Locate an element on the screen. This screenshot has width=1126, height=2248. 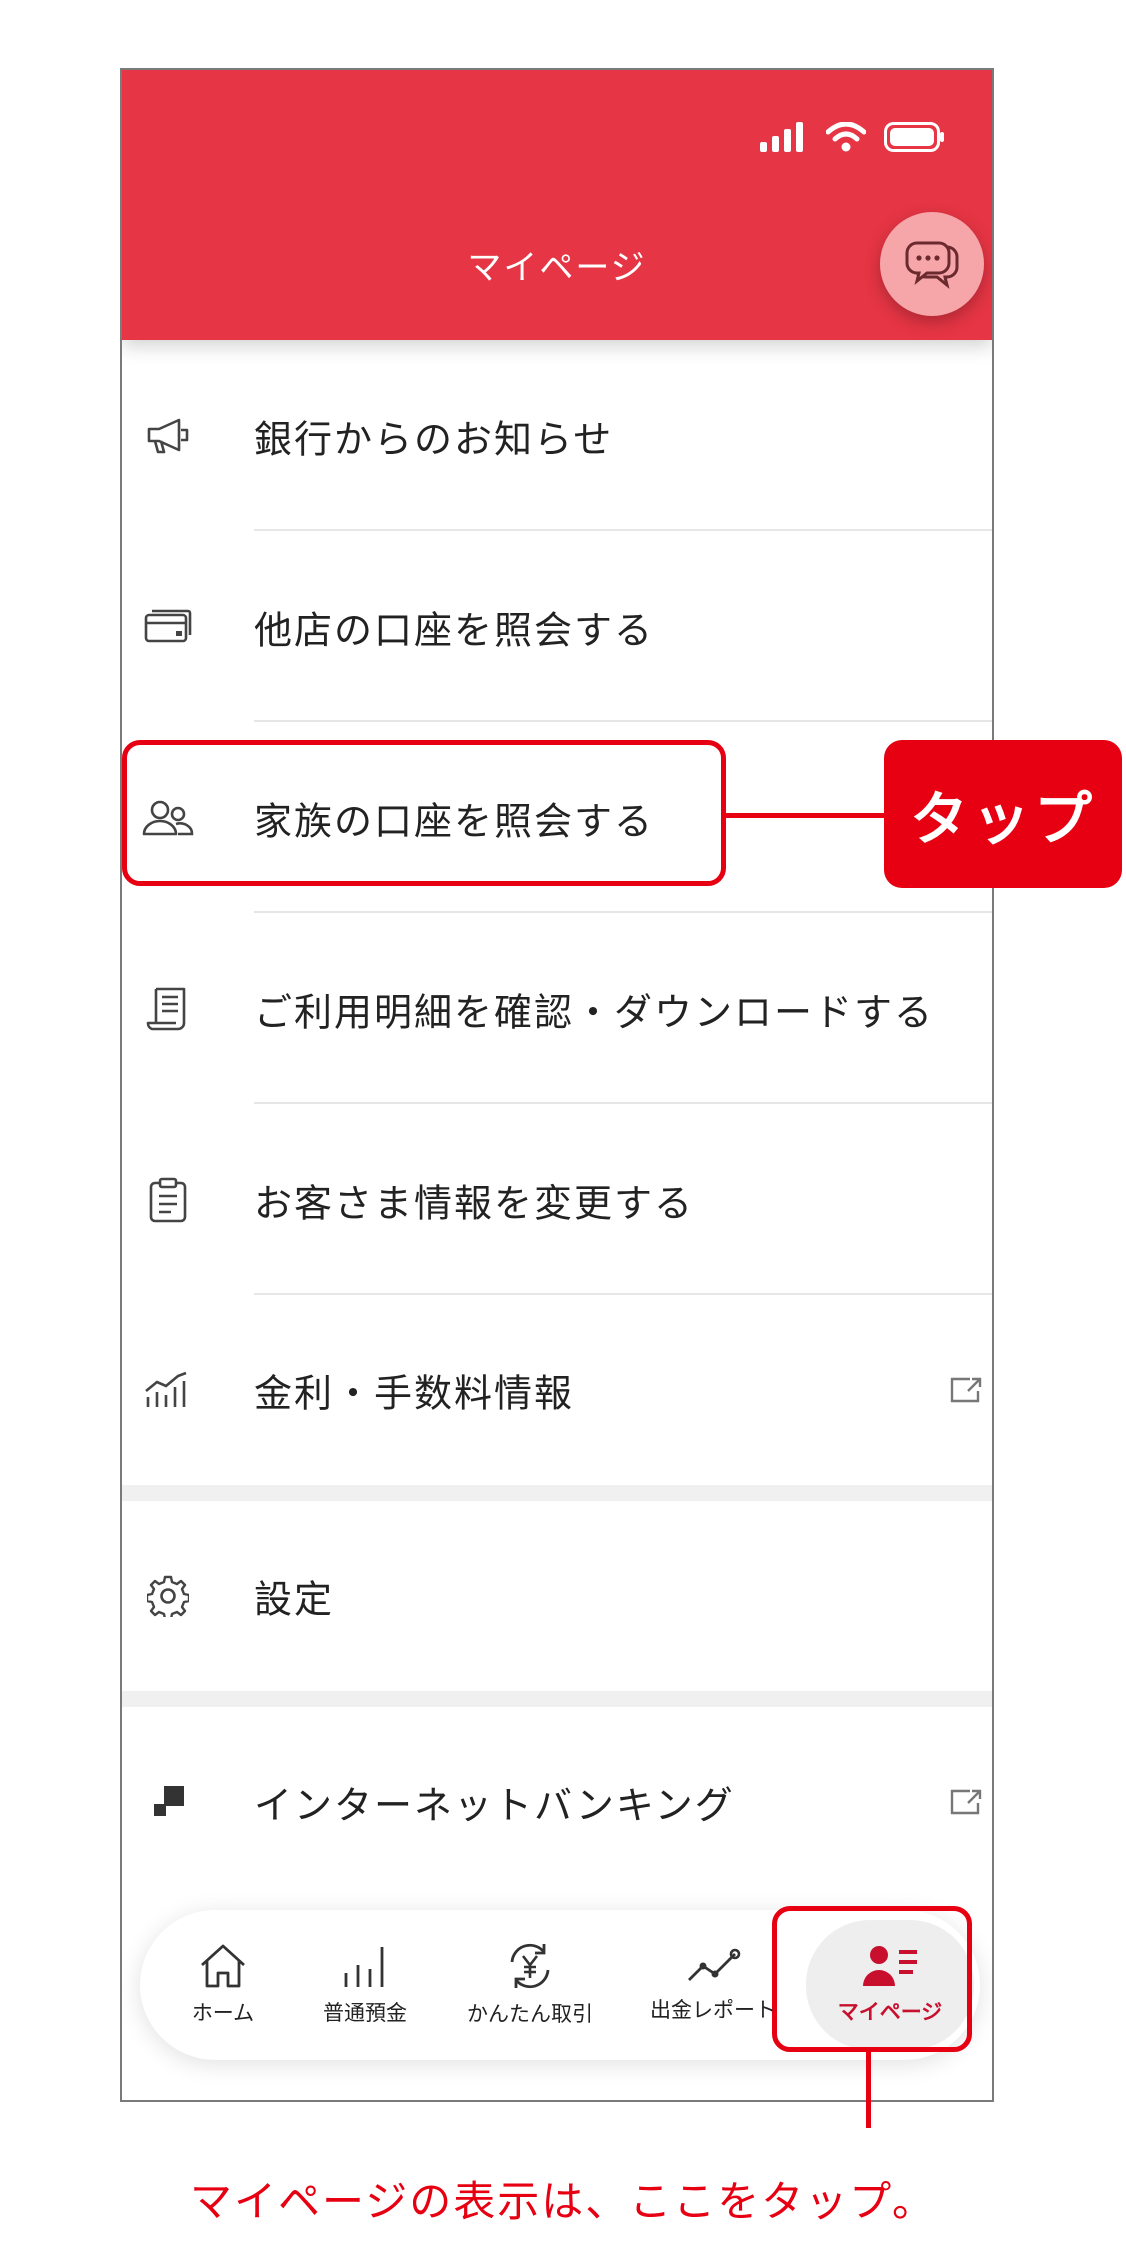
menu-item-label: インターネットバンキング is located at coordinates (494, 1805).